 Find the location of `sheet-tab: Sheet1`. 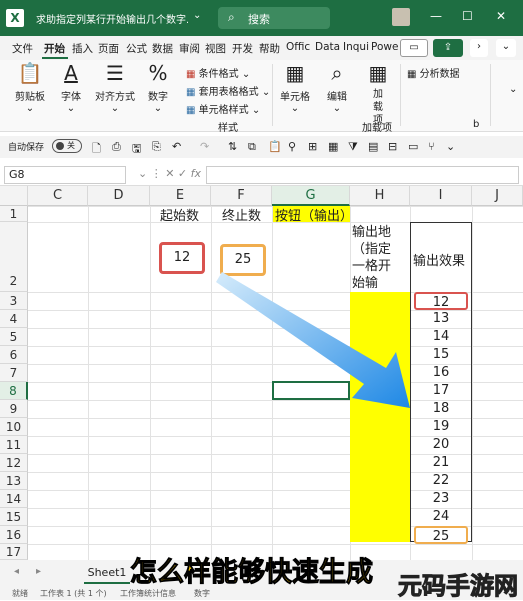

sheet-tab: Sheet1 is located at coordinates (107, 574).